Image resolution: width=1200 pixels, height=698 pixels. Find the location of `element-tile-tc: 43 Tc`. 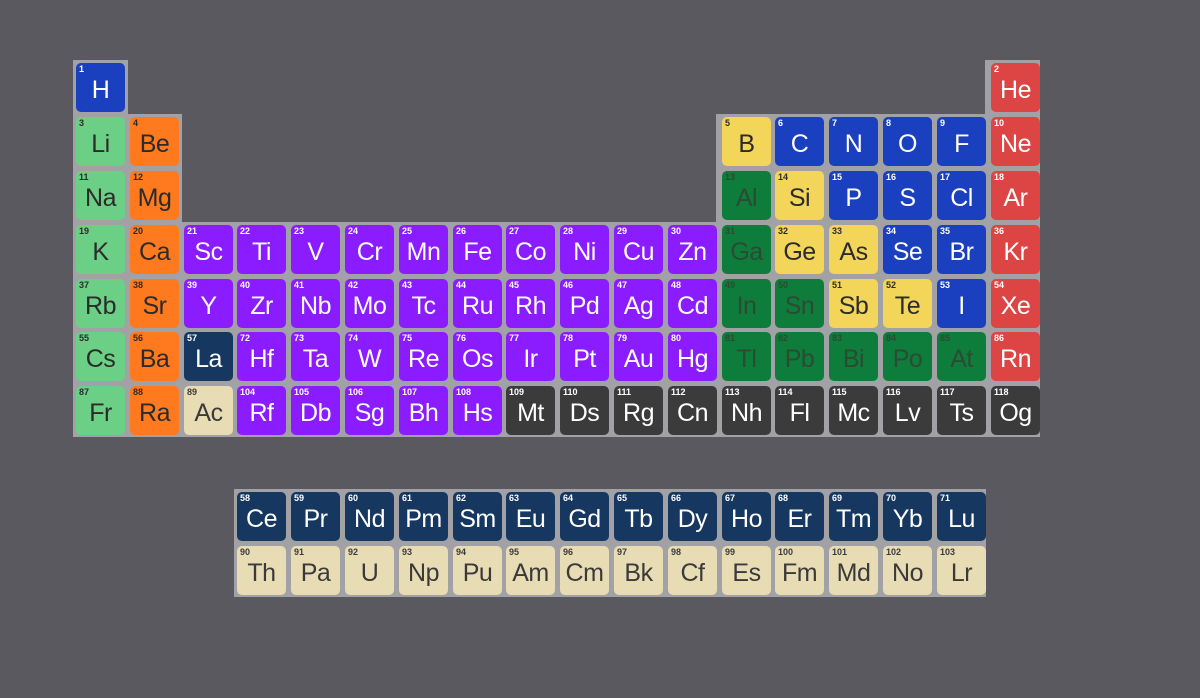

element-tile-tc: 43 Tc is located at coordinates (423, 303).